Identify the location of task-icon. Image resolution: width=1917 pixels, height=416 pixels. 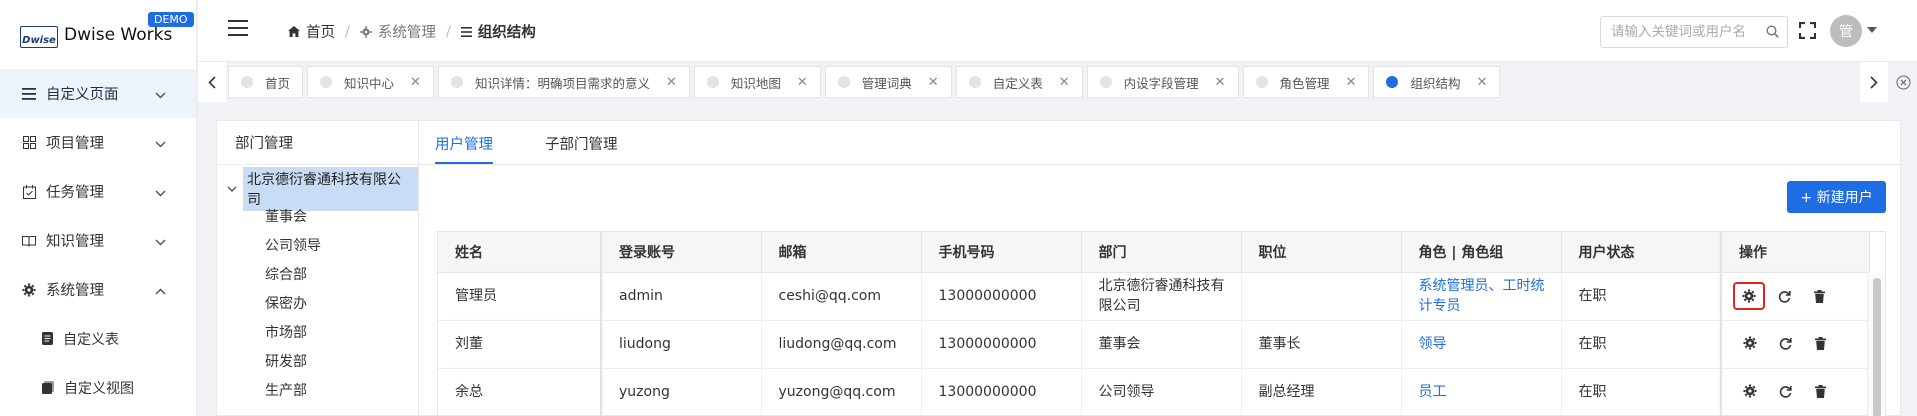
(29, 191).